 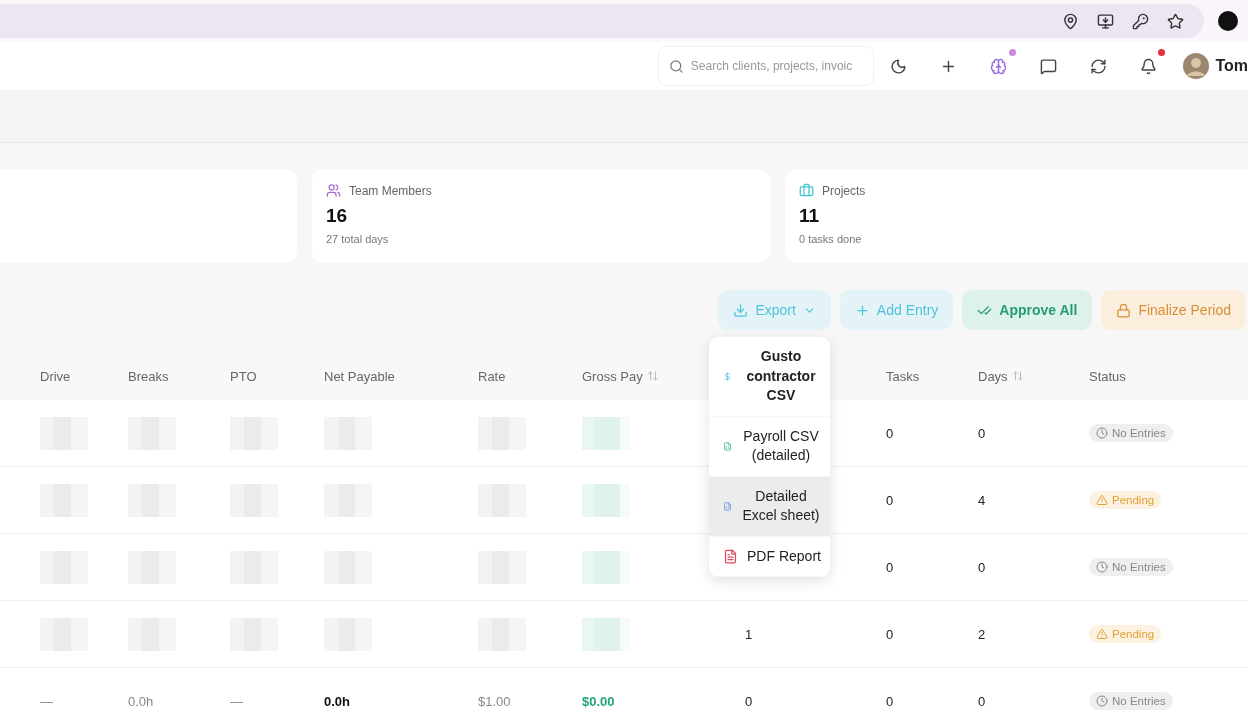 What do you see at coordinates (727, 376) in the screenshot?
I see `dollar-icon` at bounding box center [727, 376].